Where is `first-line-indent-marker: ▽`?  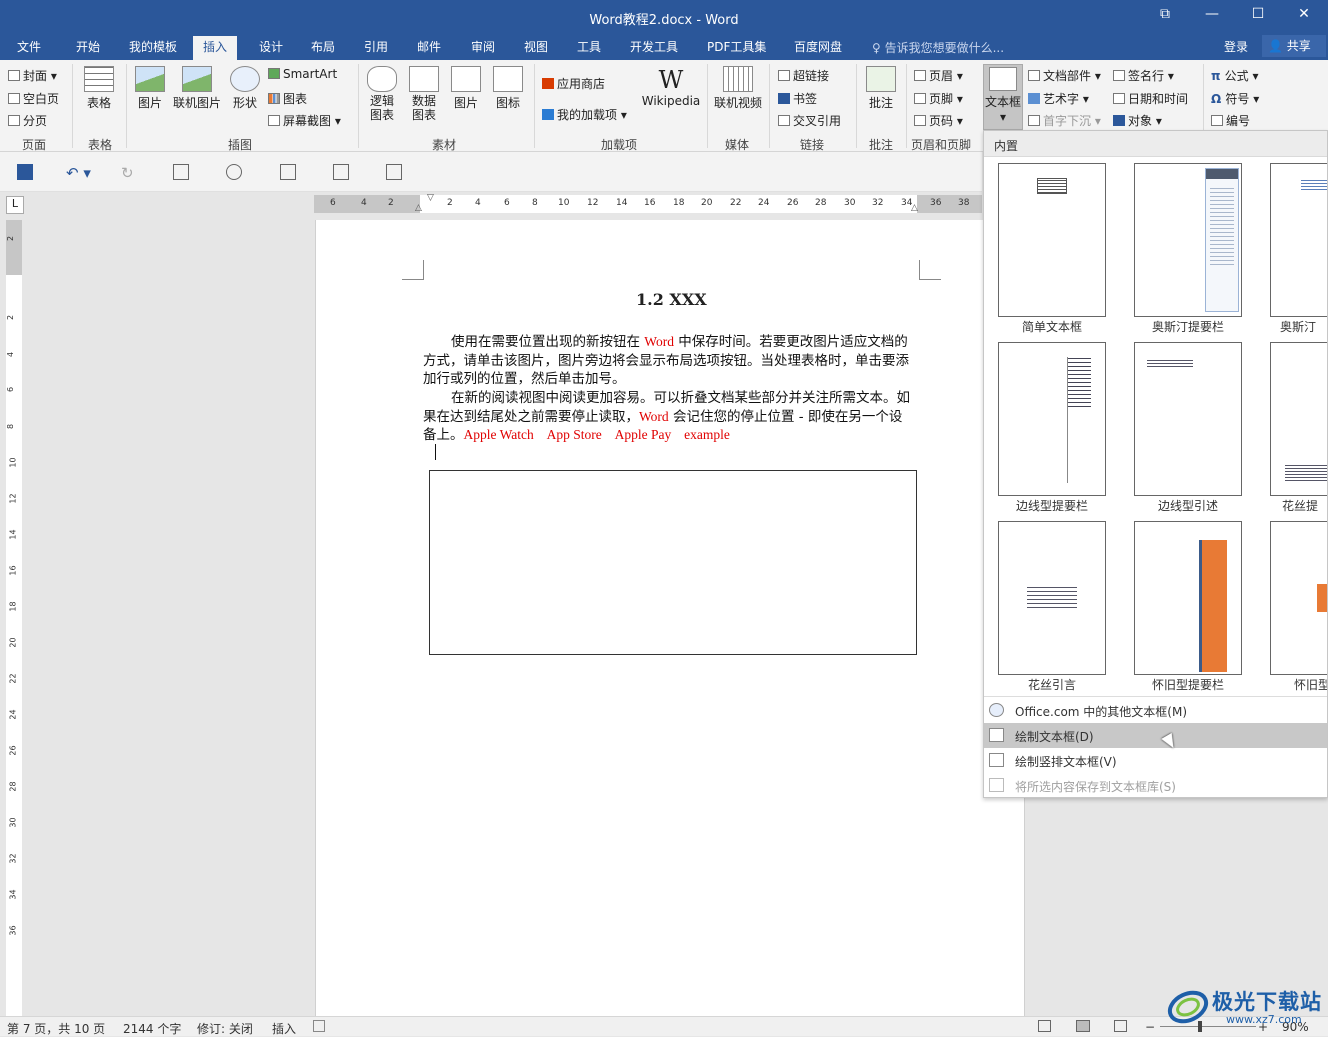
first-line-indent-marker: ▽ is located at coordinates (430, 198).